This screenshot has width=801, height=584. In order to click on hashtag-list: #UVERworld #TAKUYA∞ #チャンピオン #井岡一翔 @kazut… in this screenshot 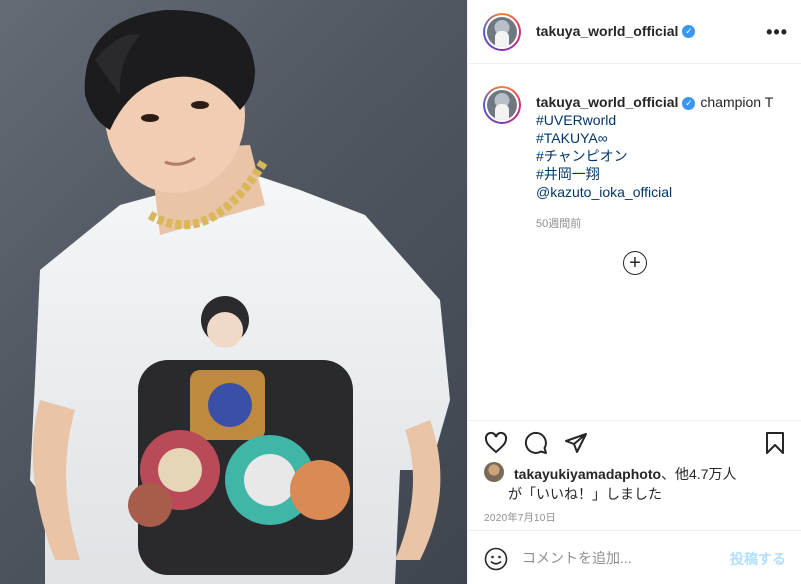, I will do `click(604, 156)`.